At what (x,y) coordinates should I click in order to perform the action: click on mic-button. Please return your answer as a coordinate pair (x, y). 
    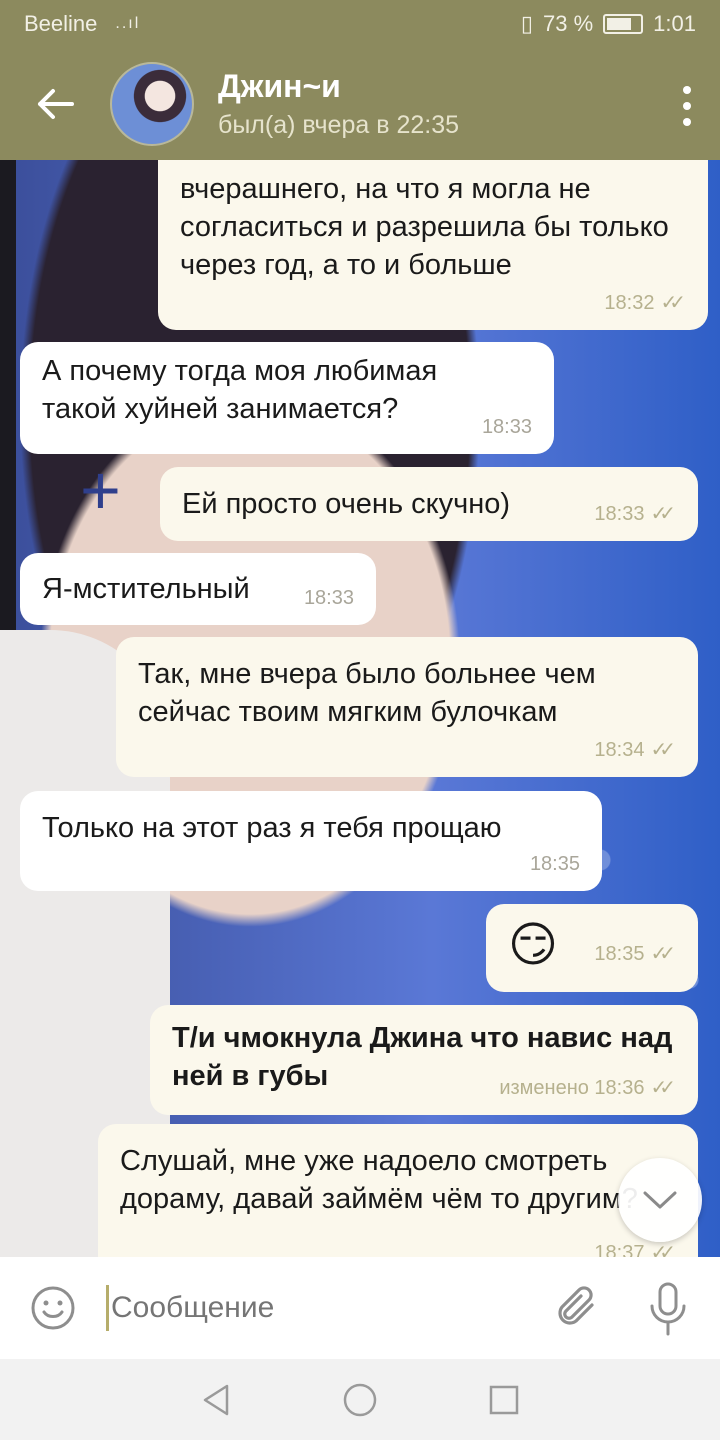
    Looking at the image, I should click on (668, 1309).